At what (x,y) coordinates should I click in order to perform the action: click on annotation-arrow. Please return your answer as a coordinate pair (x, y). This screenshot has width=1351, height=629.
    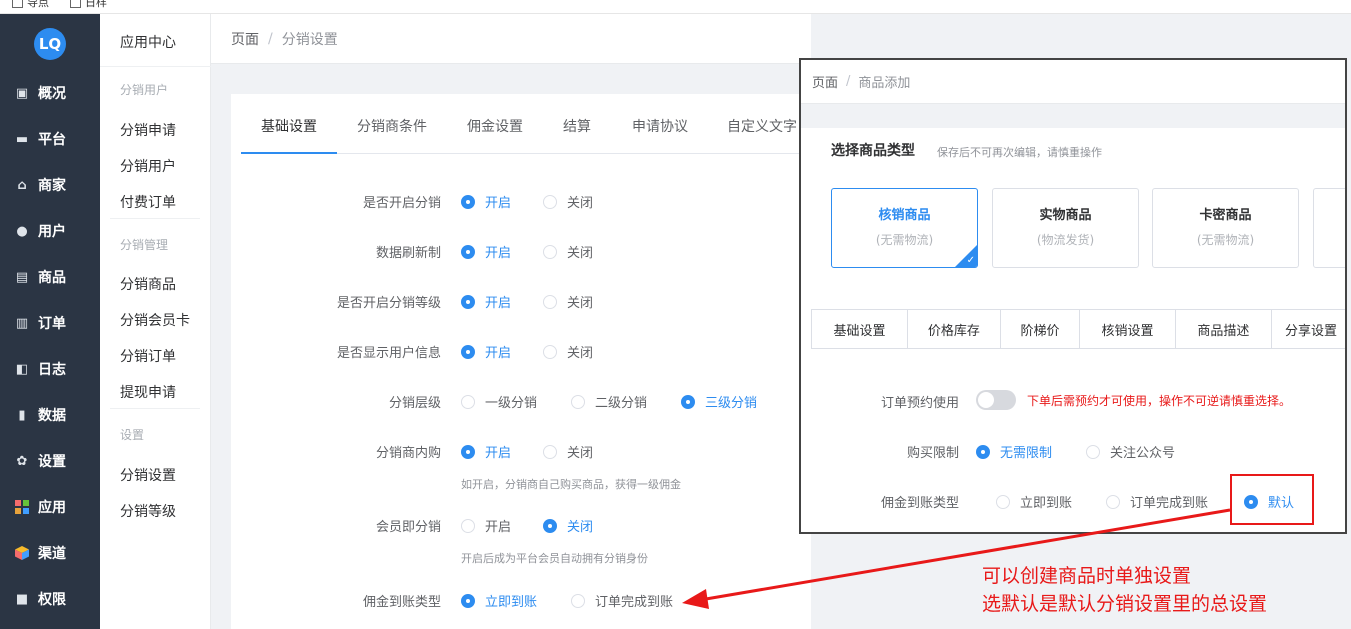
    Looking at the image, I should click on (956, 558).